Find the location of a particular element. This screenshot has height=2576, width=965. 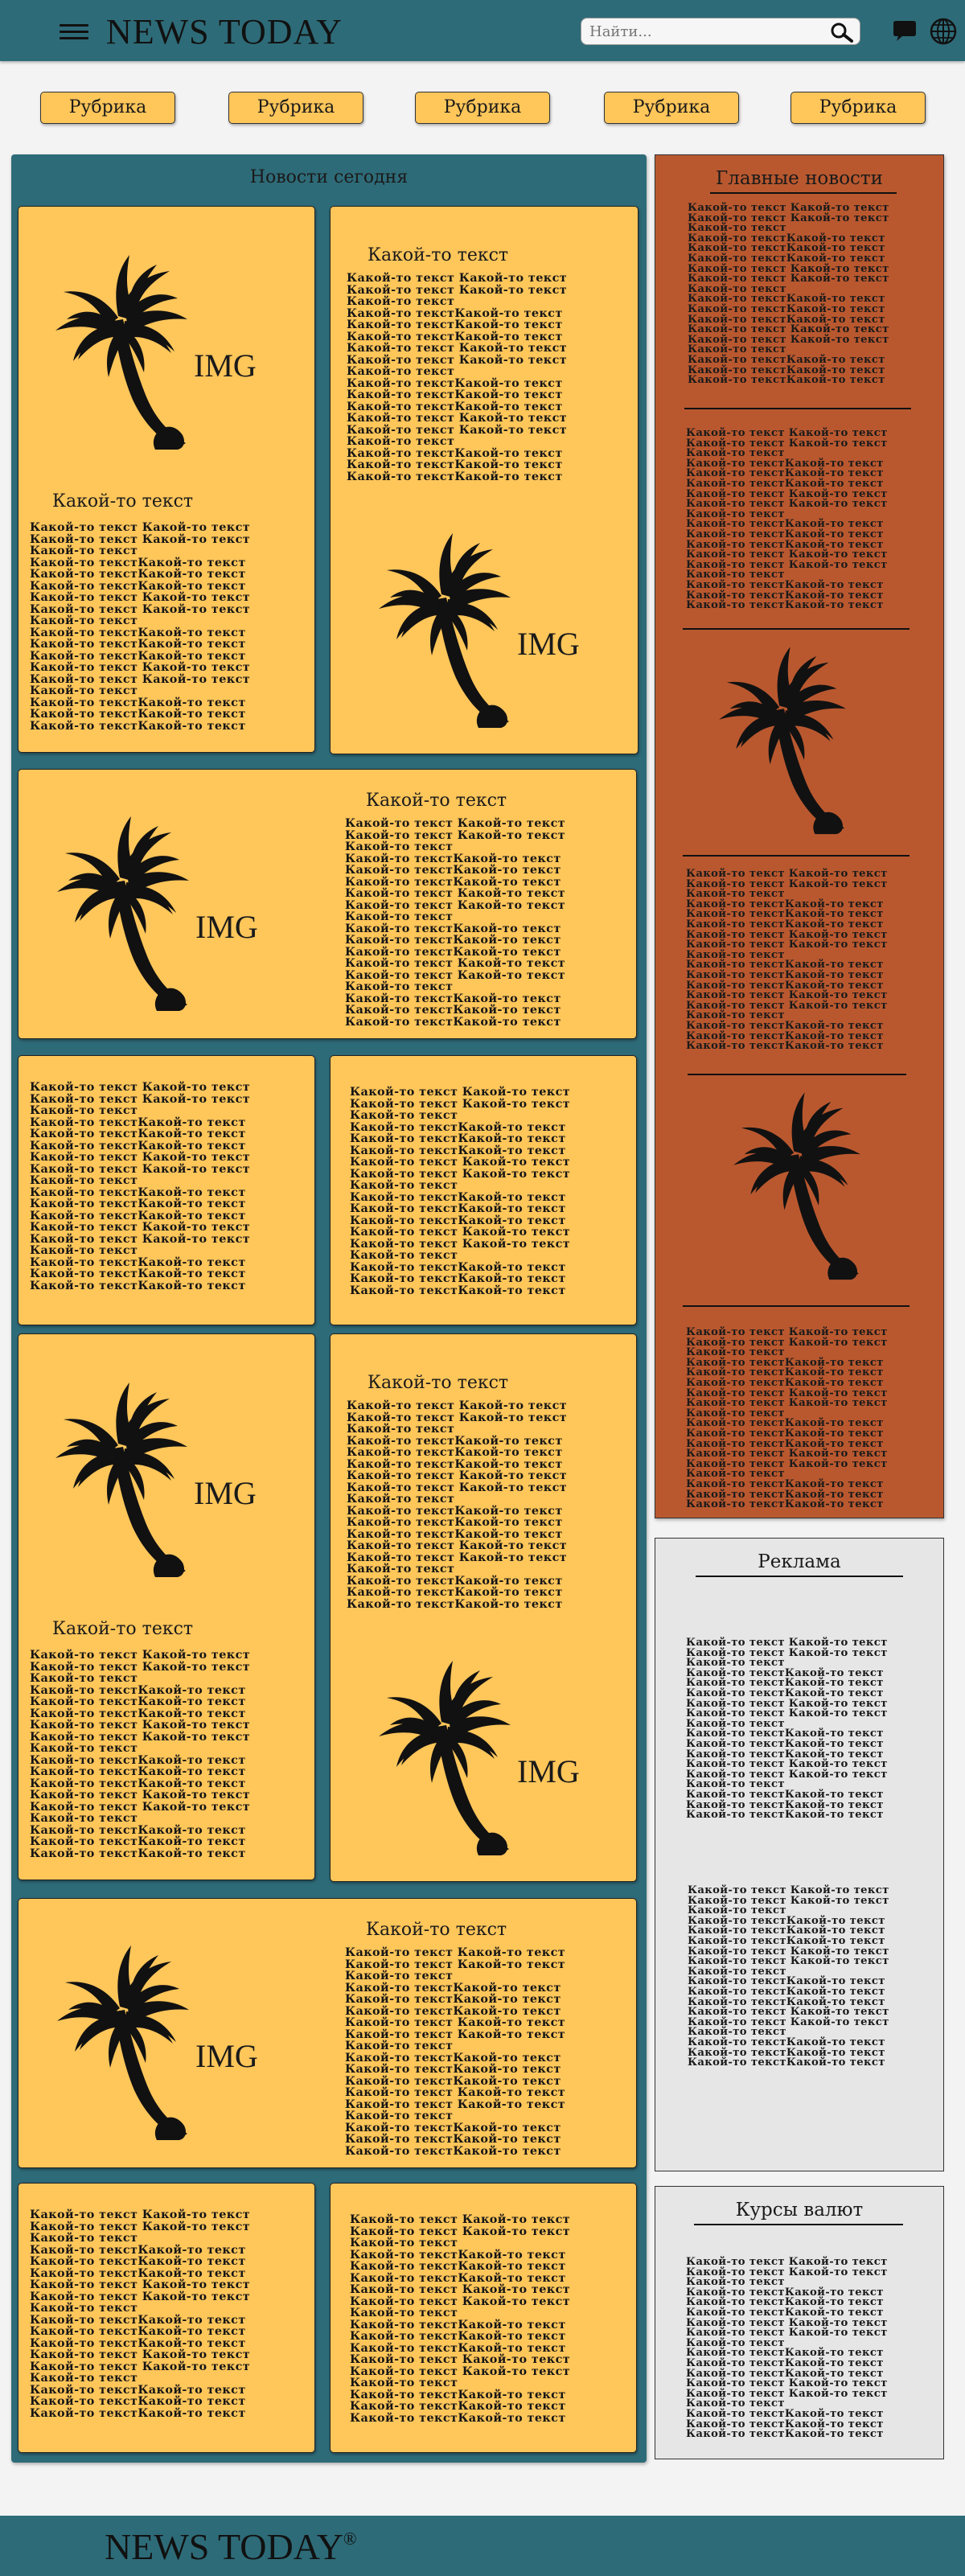

site-footer: NEWS TODAY® is located at coordinates (482, 2546).